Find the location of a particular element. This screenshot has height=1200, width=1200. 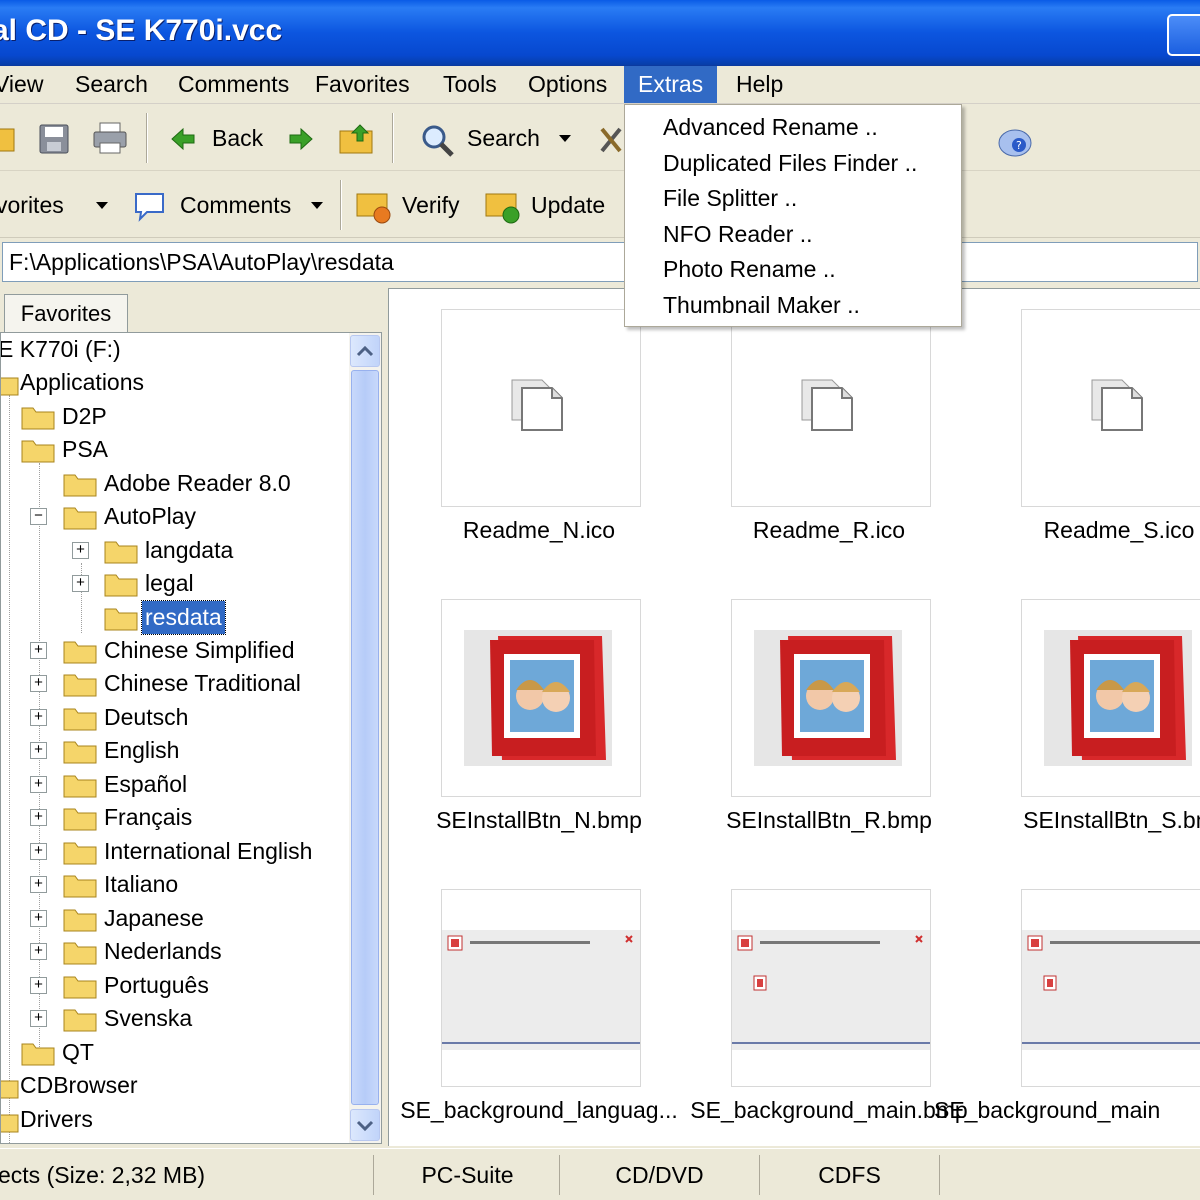

tree-item-qt: QT is located at coordinates (59, 1052).